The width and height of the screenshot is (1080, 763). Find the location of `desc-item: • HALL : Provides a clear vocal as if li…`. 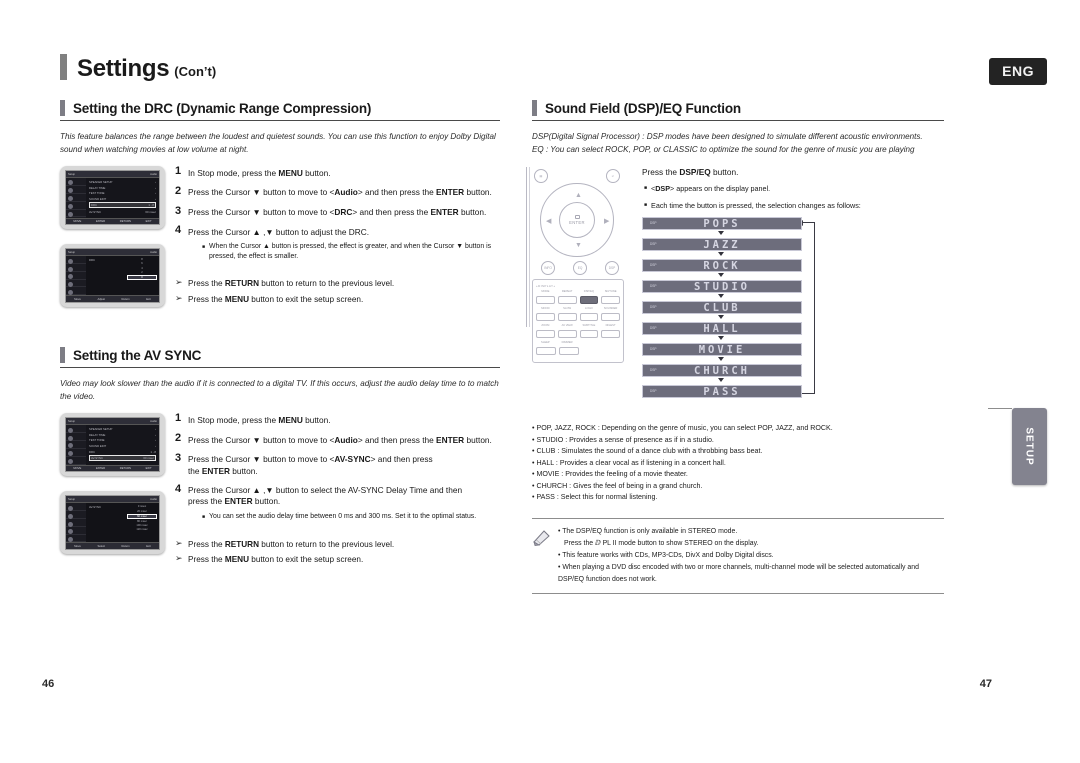

desc-item: • HALL : Provides a clear vocal as if li… is located at coordinates (629, 462).